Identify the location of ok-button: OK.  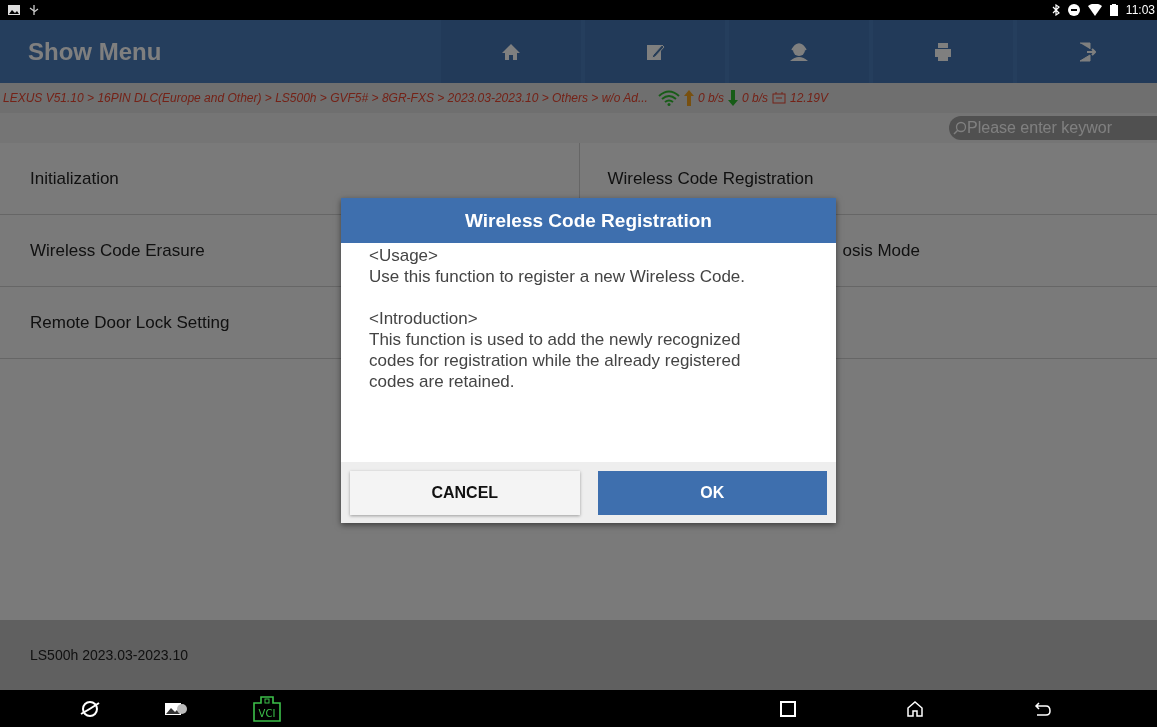
(712, 493).